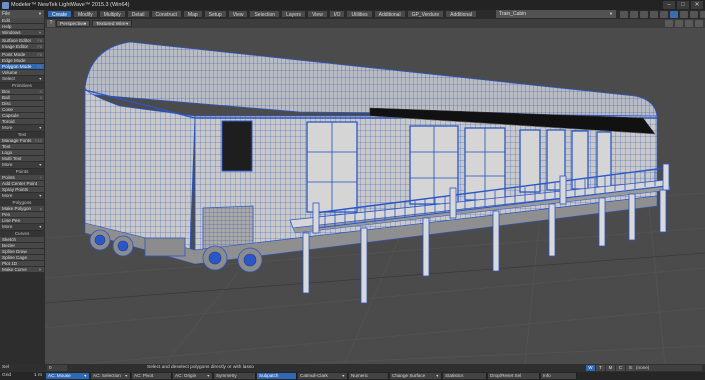 This screenshot has width=705, height=380. What do you see at coordinates (22, 270) in the screenshot?
I see `sidebar-item-make-curve: Make Curve ▼` at bounding box center [22, 270].